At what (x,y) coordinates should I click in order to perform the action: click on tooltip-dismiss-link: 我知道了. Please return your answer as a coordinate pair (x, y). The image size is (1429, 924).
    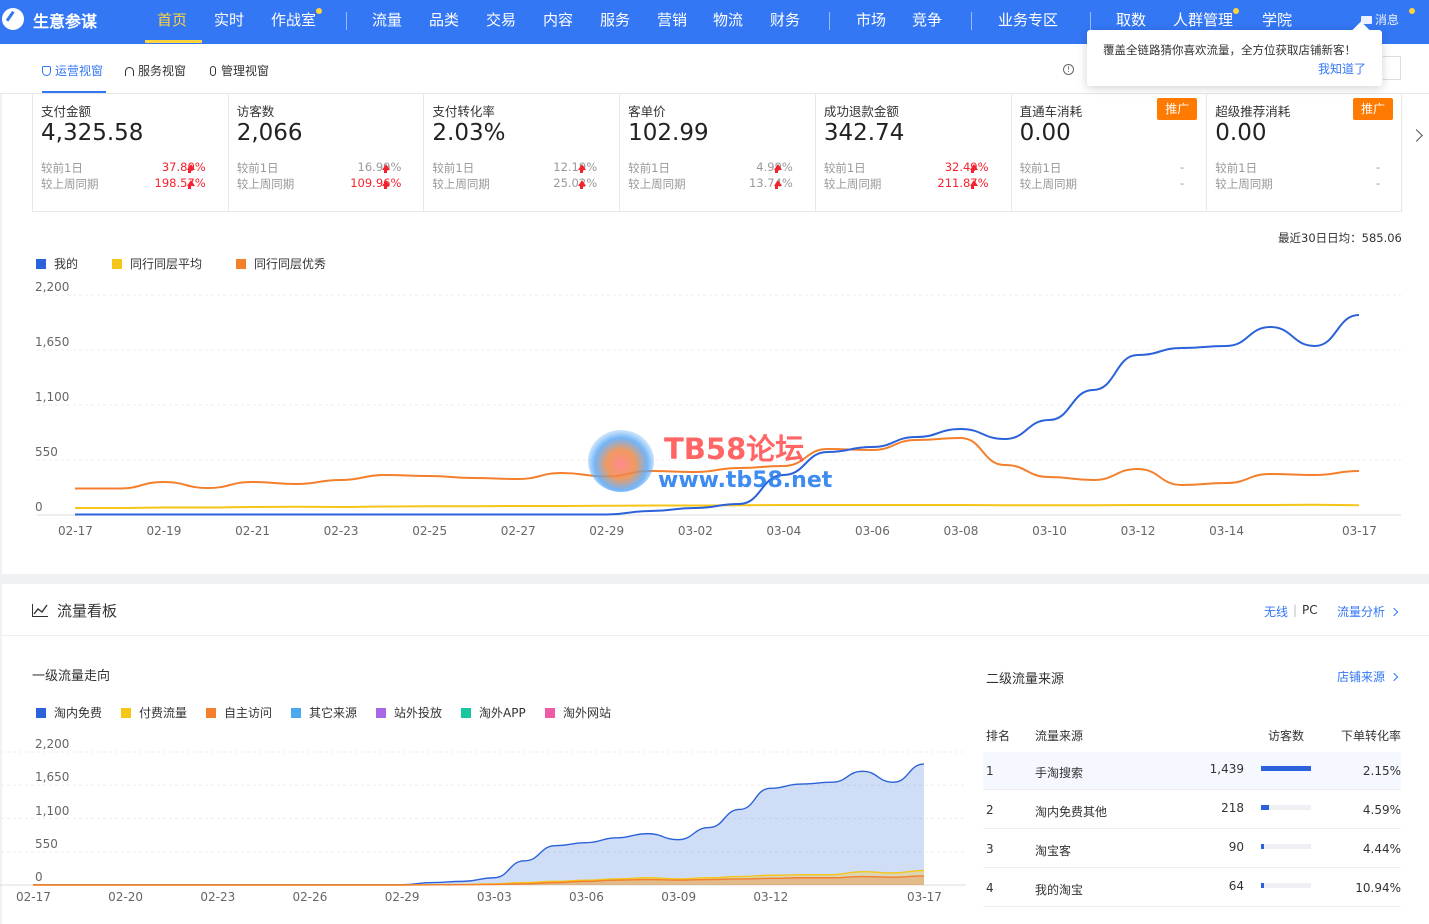
    Looking at the image, I should click on (1342, 68).